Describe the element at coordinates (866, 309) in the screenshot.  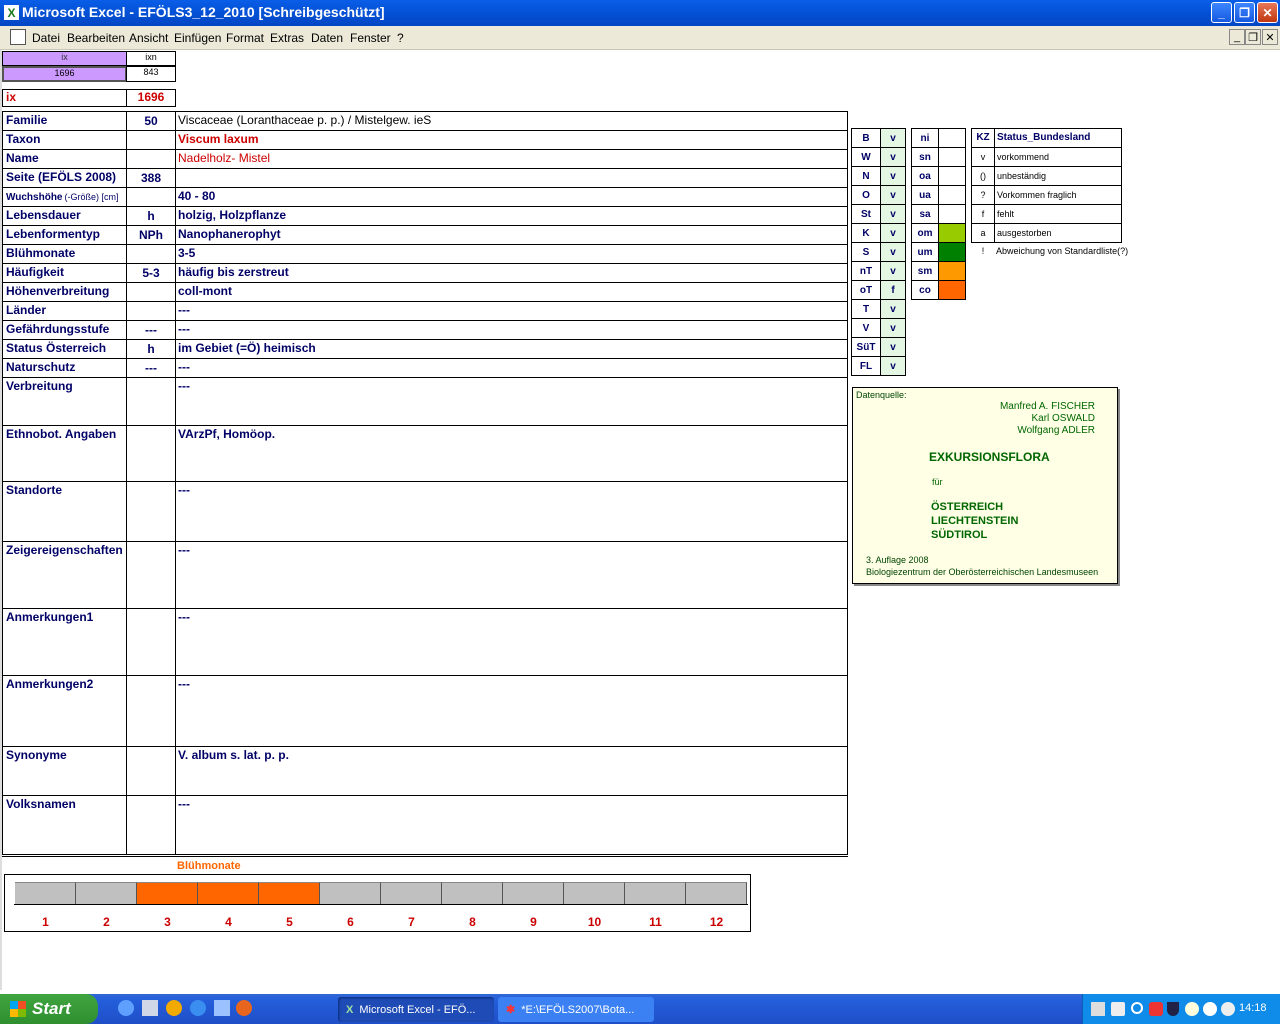
I see `state-code: T` at that location.